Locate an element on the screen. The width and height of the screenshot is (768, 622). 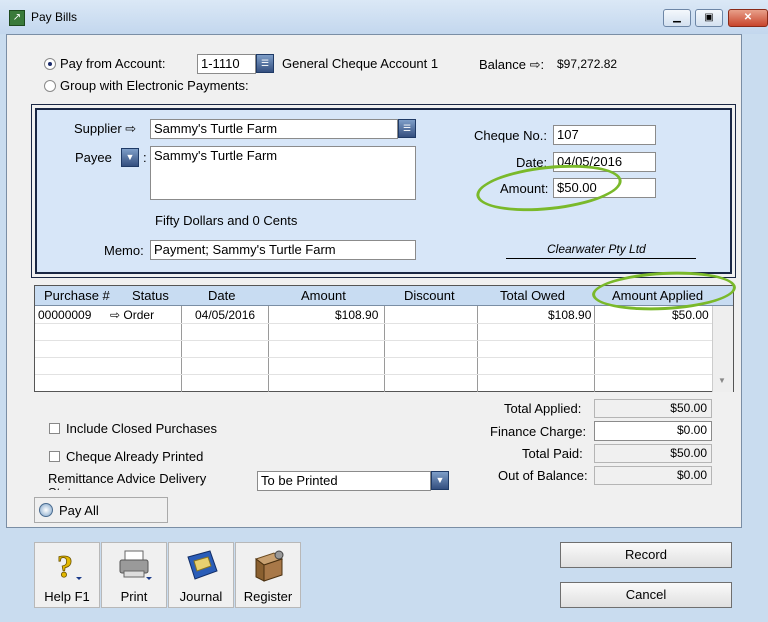
journal-icon is located at coordinates (202, 566).